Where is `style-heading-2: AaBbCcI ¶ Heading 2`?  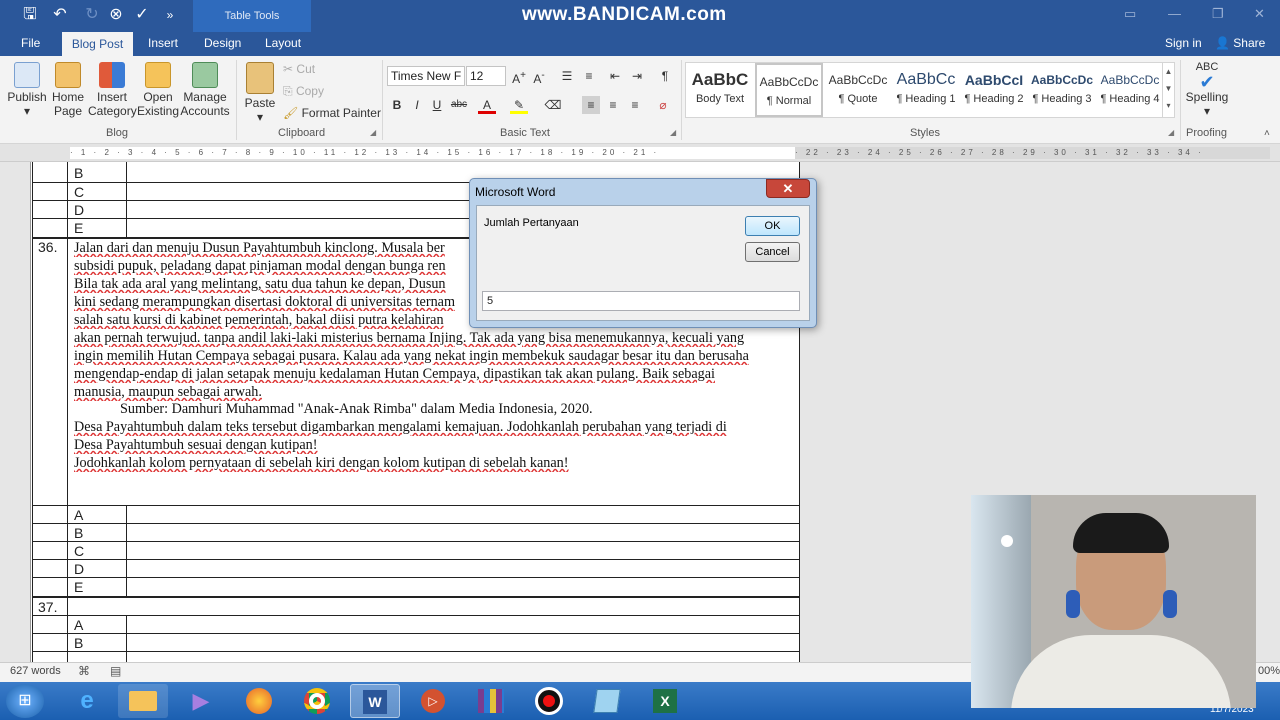 style-heading-2: AaBbCcI ¶ Heading 2 is located at coordinates (994, 90).